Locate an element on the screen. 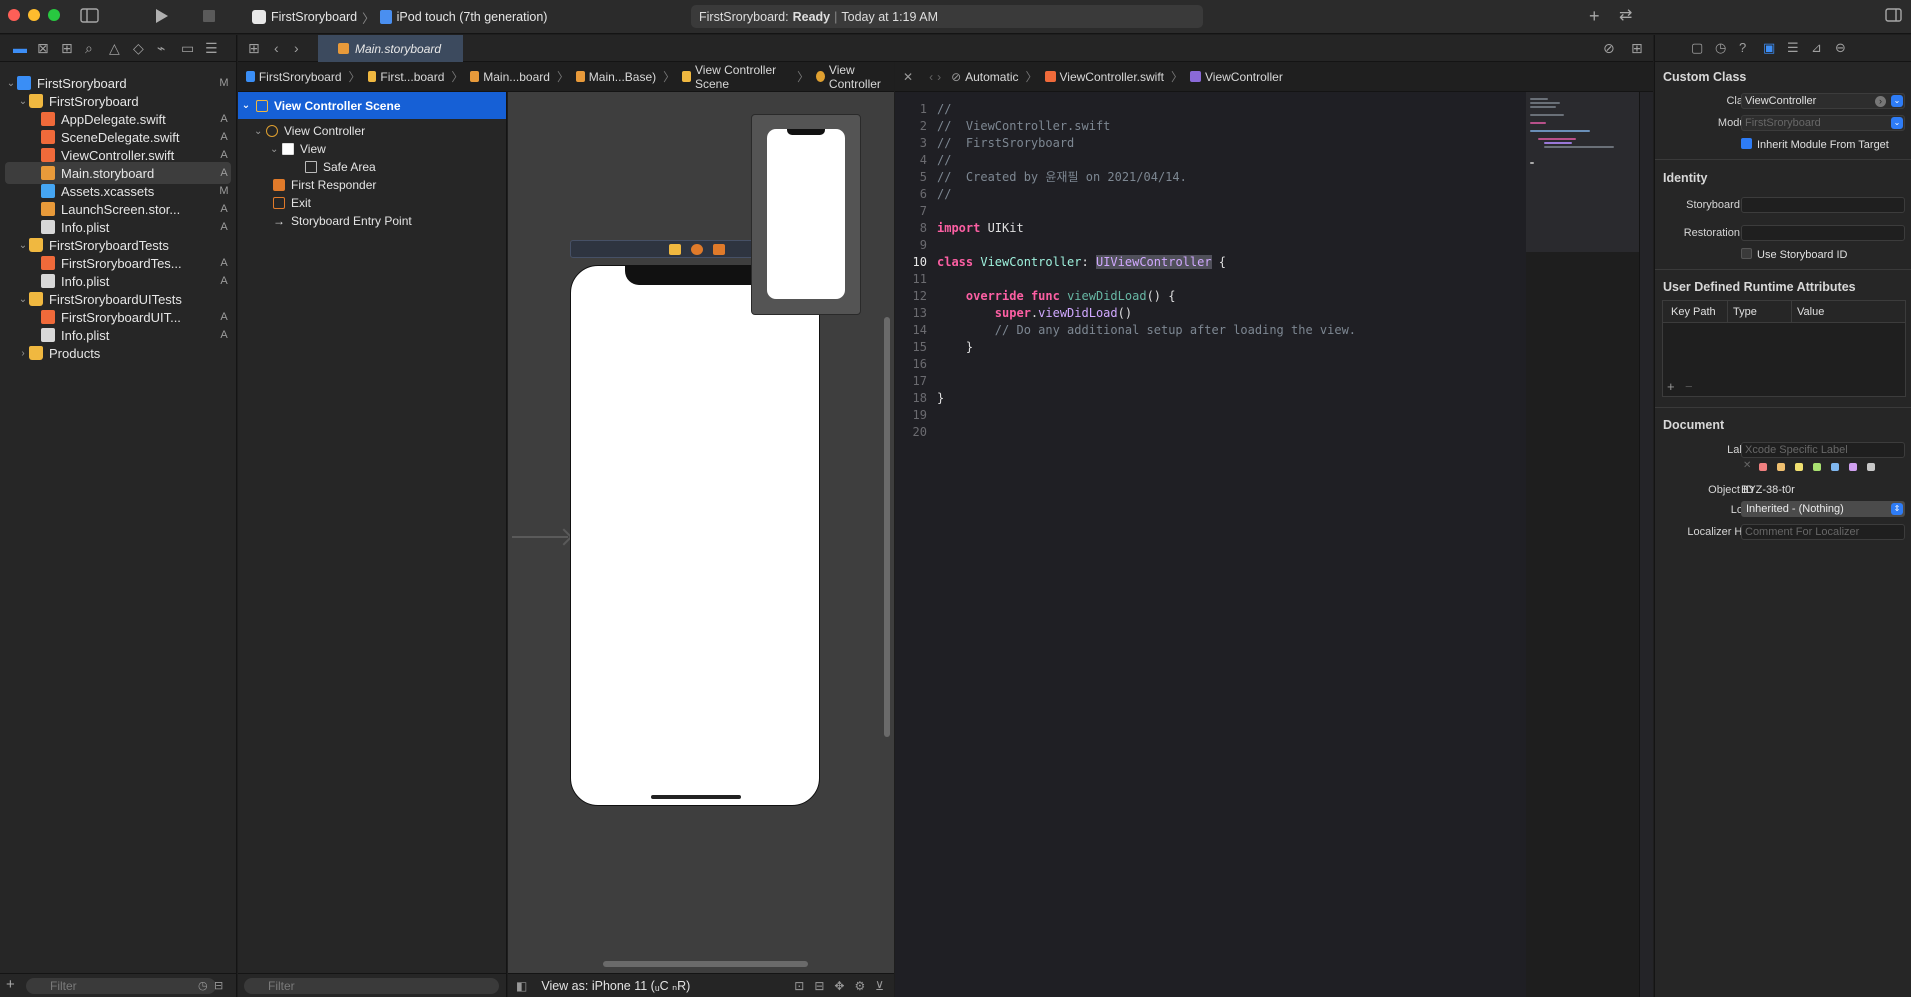 The width and height of the screenshot is (1911, 997). column-header-type: Type is located at coordinates (1745, 312).